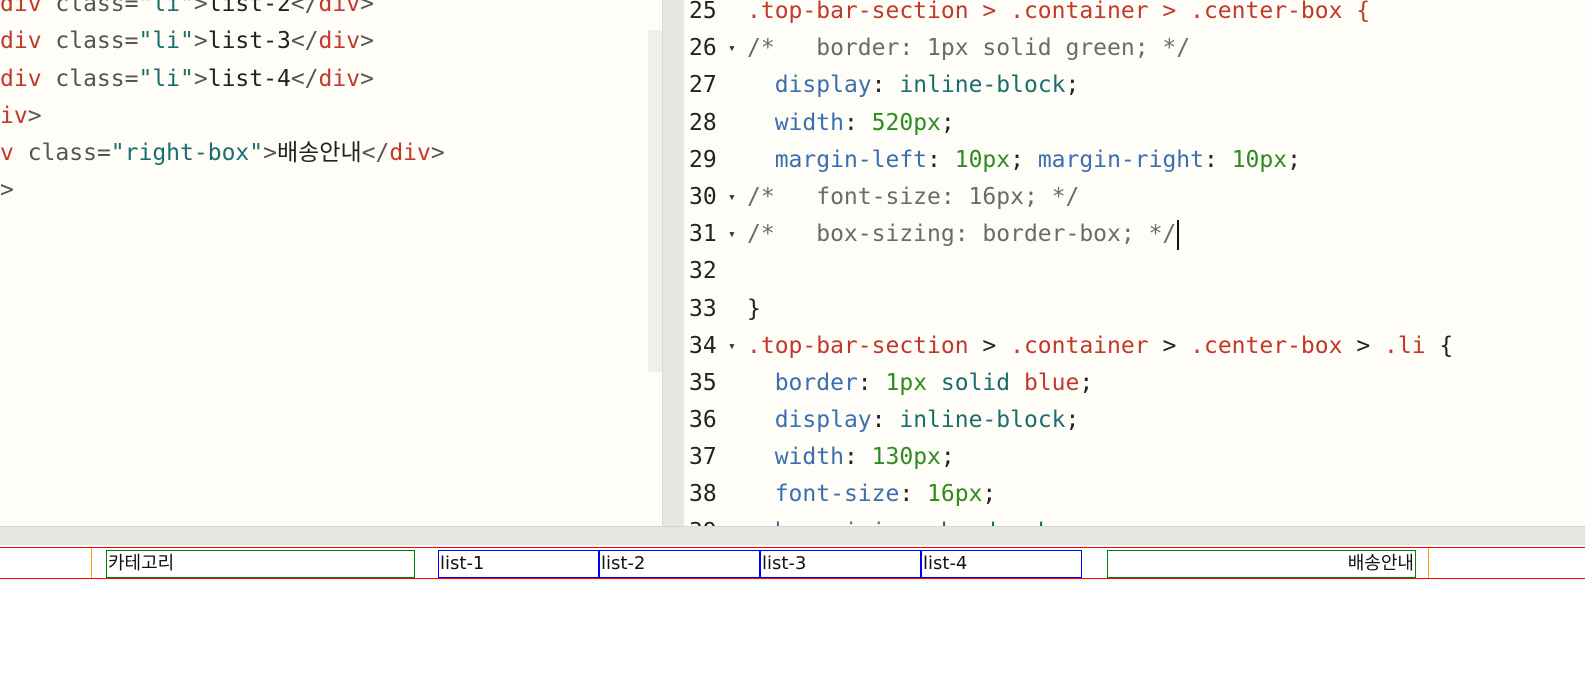 The width and height of the screenshot is (1585, 677). What do you see at coordinates (792, 535) in the screenshot?
I see `horizontal-pane-splitter` at bounding box center [792, 535].